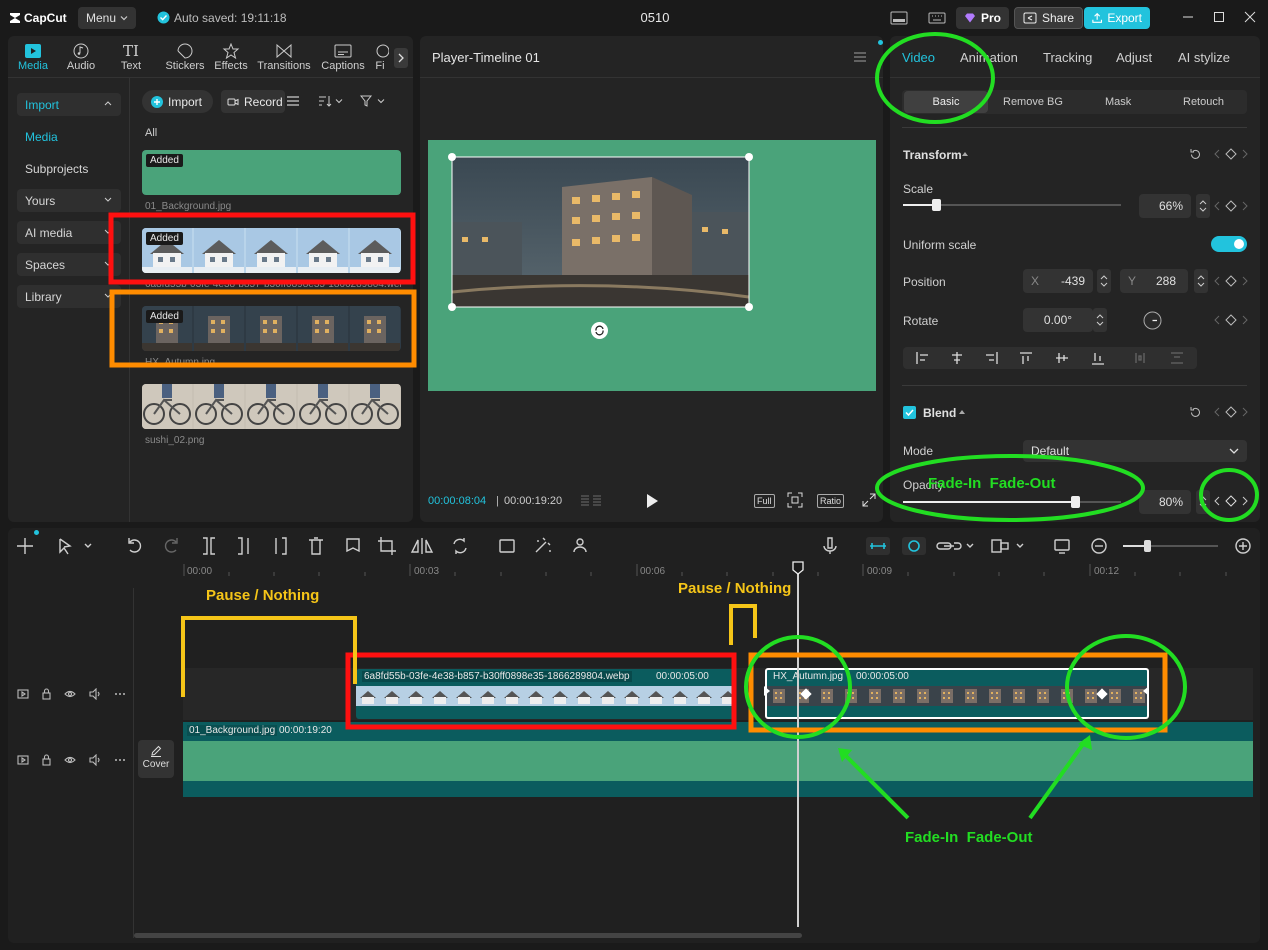 This screenshot has width=1268, height=950. I want to click on opacity-input: 80%, so click(1165, 502).